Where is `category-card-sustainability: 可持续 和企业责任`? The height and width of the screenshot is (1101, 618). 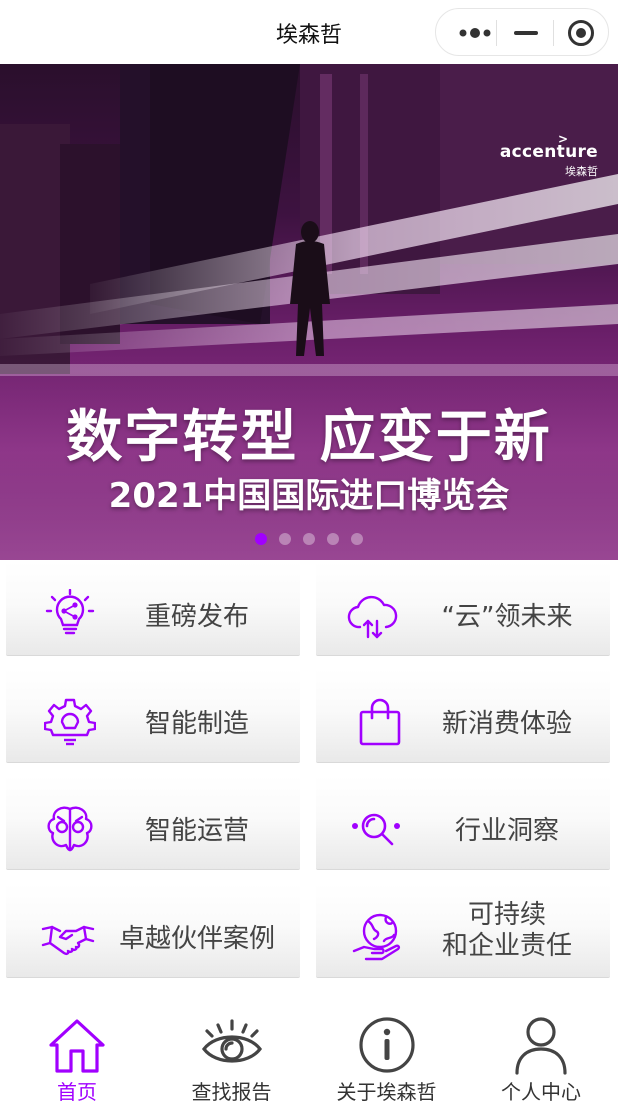
category-card-sustainability: 可持续 和企业责任 is located at coordinates (463, 931).